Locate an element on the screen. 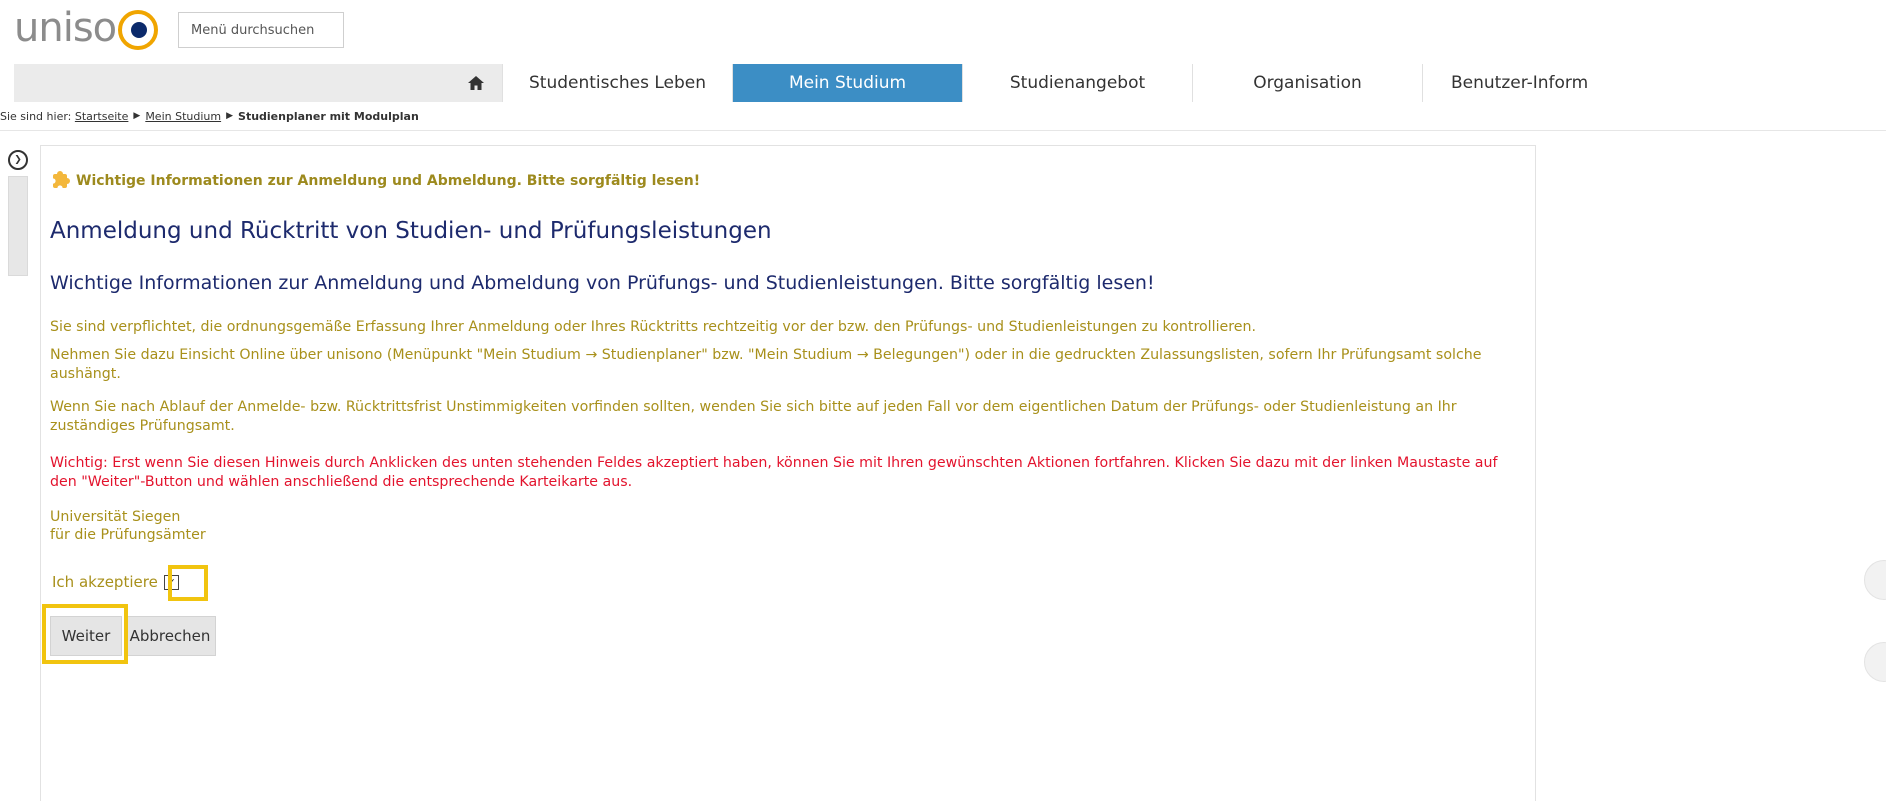  signature-department: für die Prüfungsämter is located at coordinates (128, 535).